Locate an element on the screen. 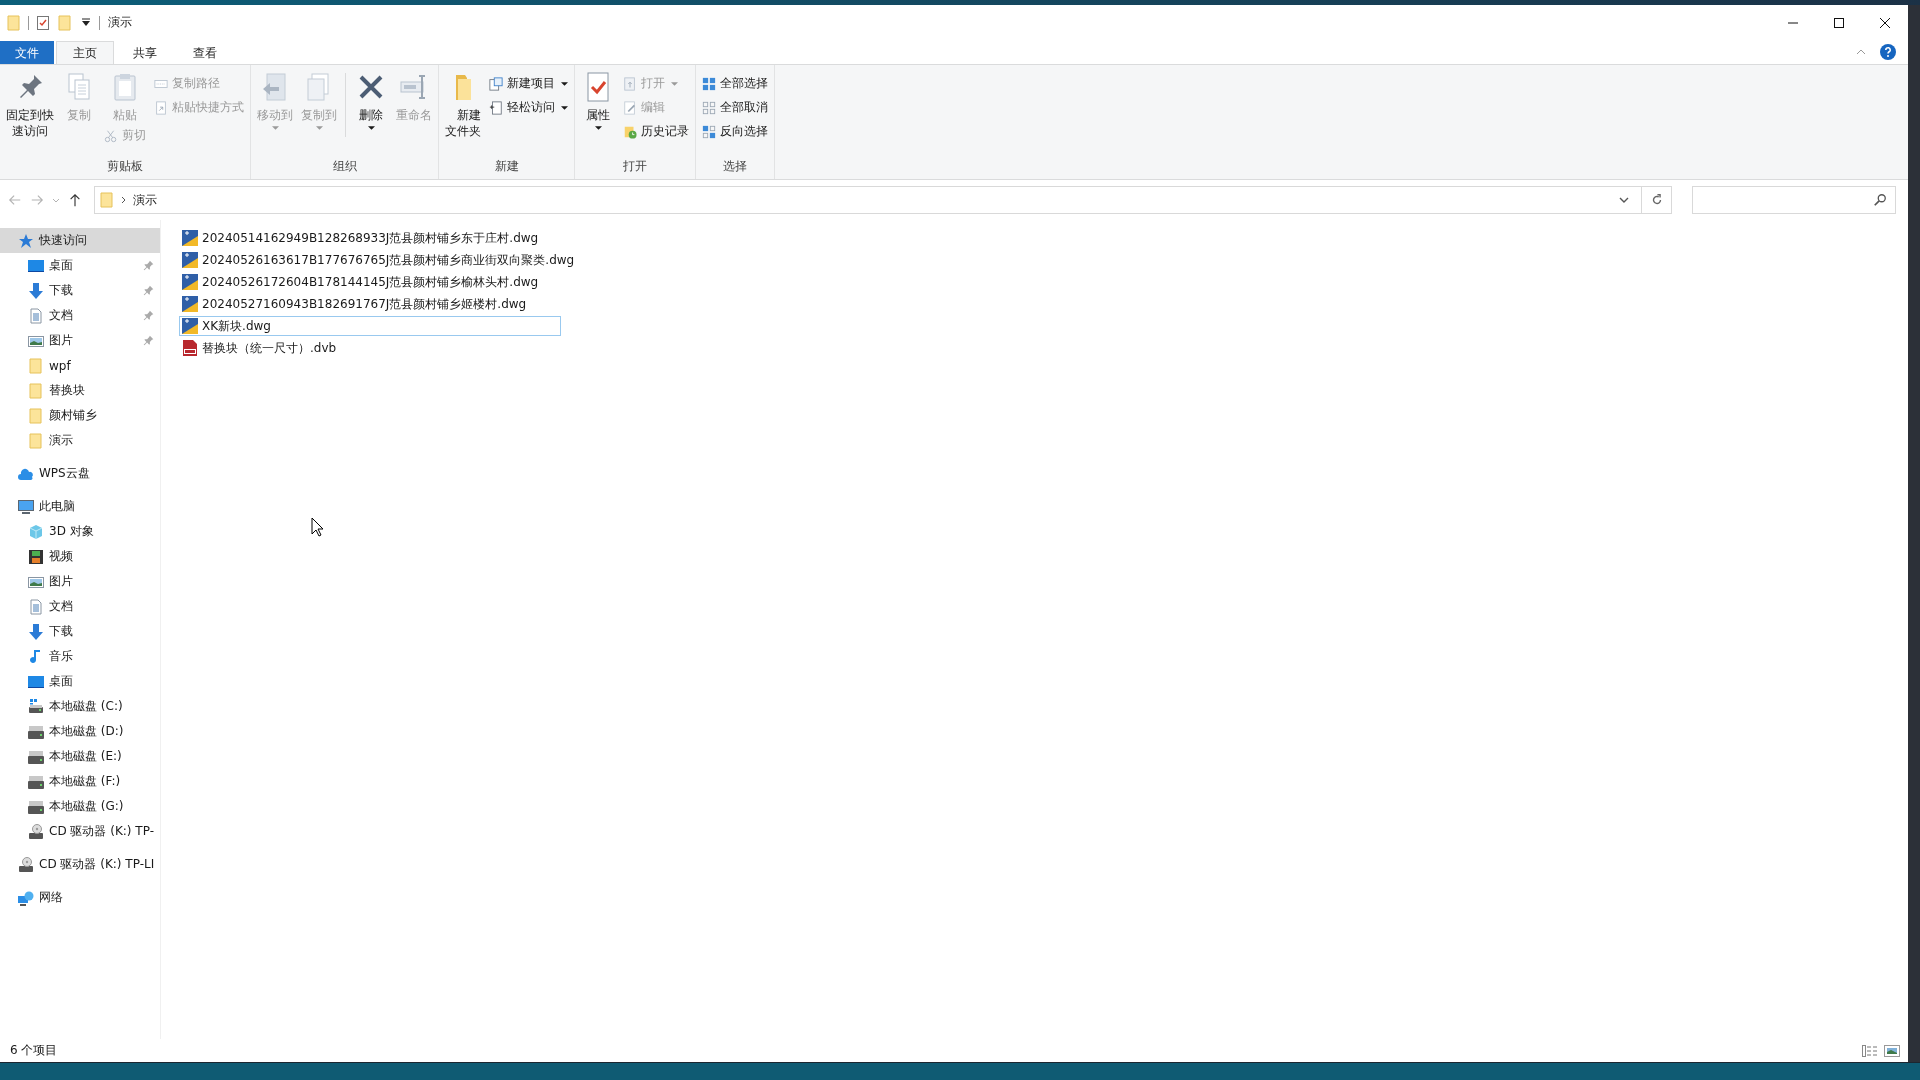 This screenshot has height=1080, width=1920. chevron-down-icon is located at coordinates (1624, 200).